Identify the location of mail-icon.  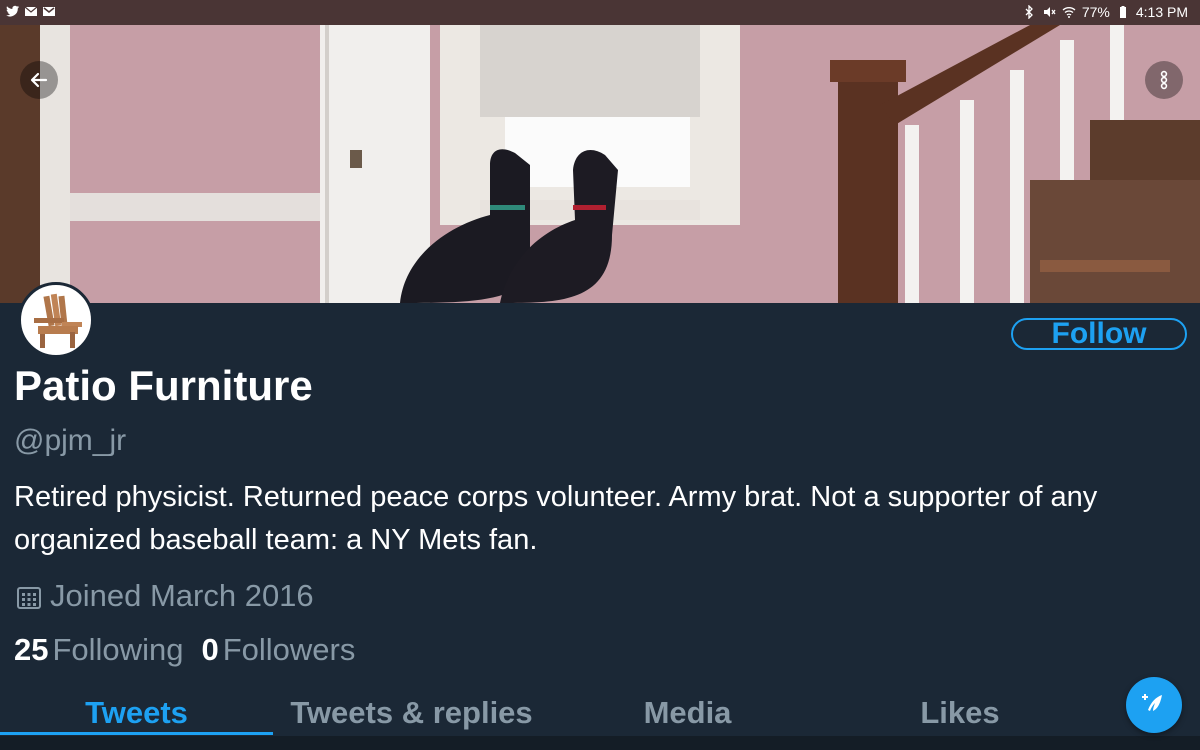
(31, 11).